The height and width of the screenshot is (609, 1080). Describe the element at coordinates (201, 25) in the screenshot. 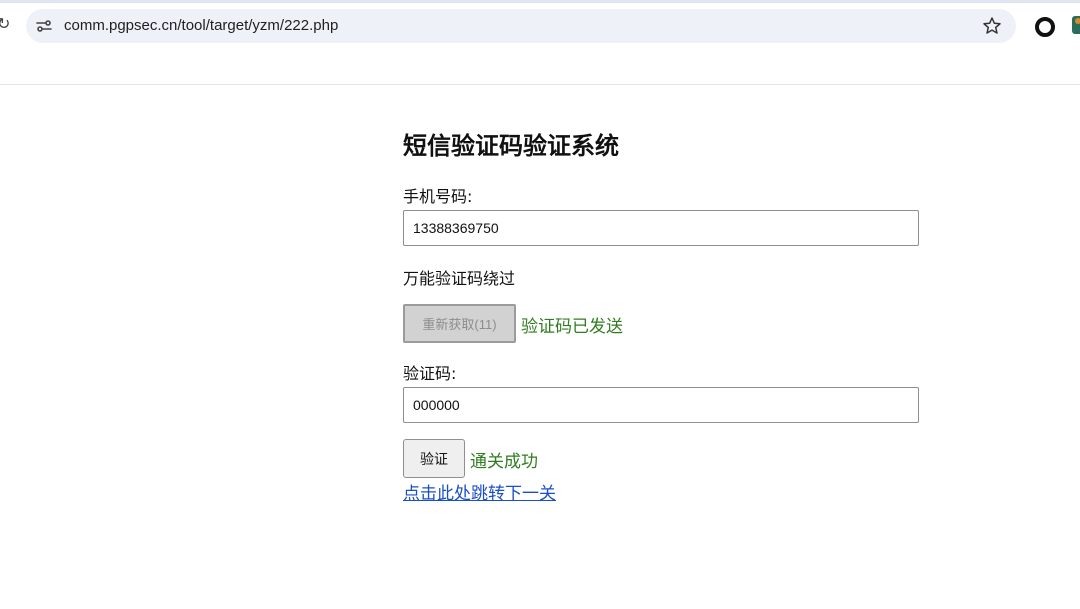

I see `url-text: comm.pgpsec.cn/tool/target/yzm/222.php` at that location.